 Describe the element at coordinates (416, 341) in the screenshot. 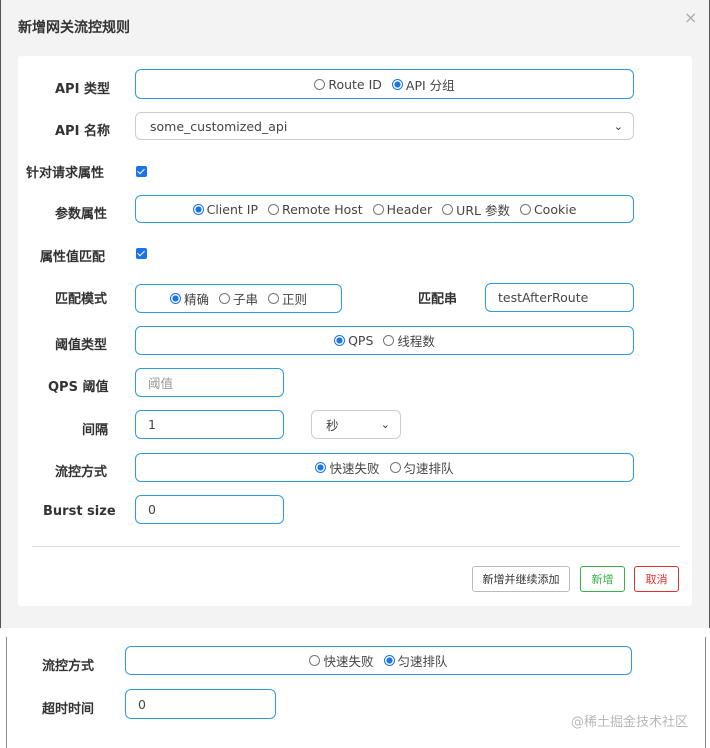

I see `radio-label: 线程数` at that location.